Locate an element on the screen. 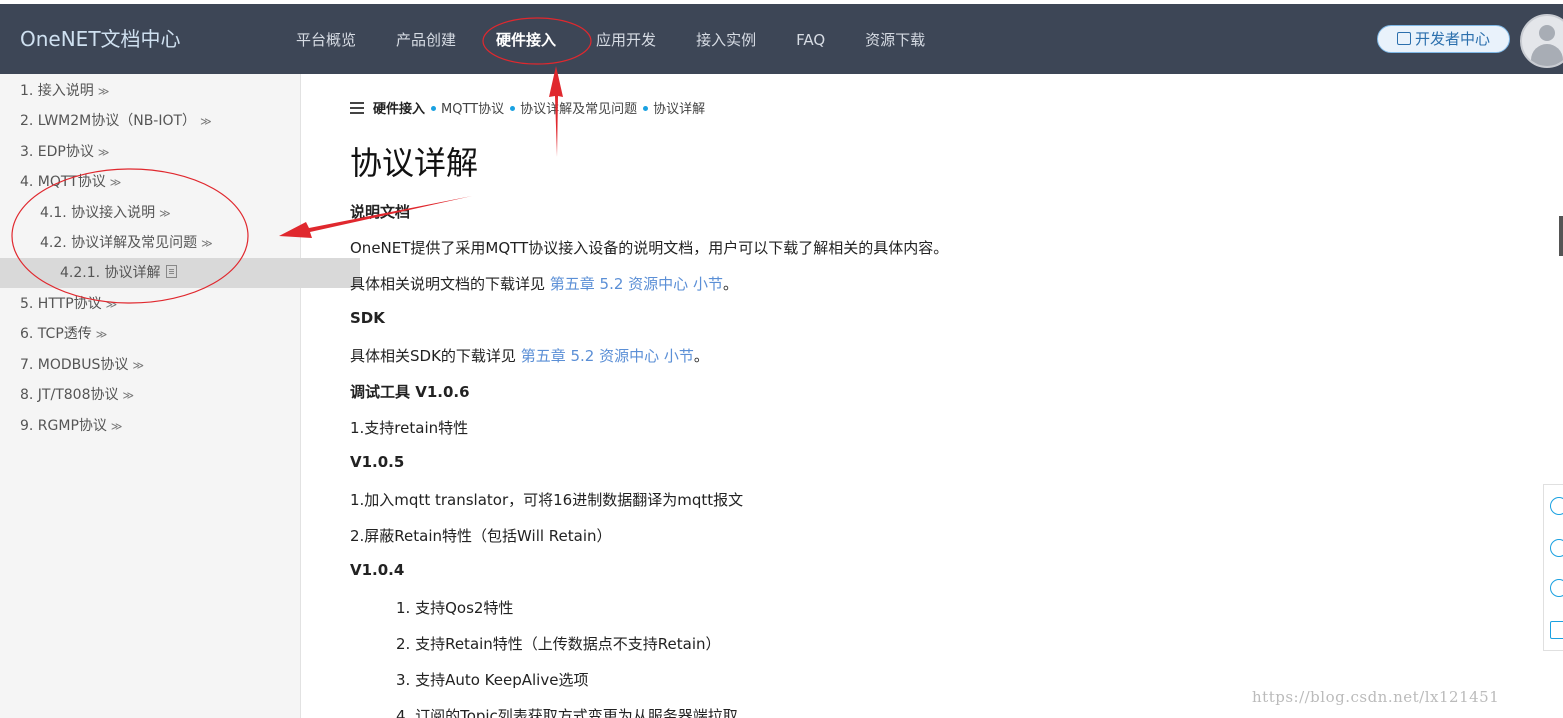 The width and height of the screenshot is (1563, 718). sidebar-item-label: 4.2.1. 协议详解 is located at coordinates (110, 273).